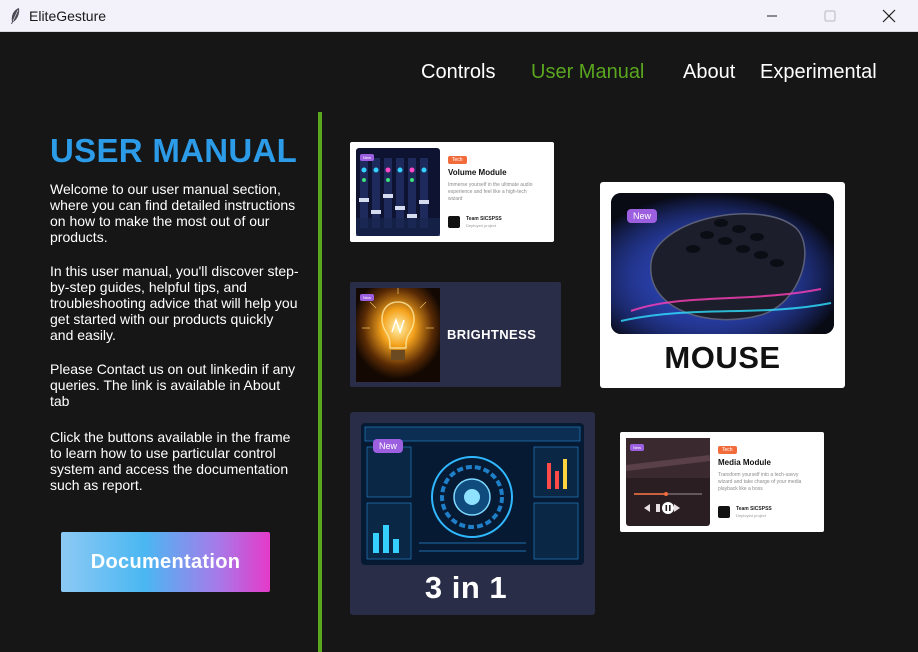 This screenshot has width=918, height=652. What do you see at coordinates (472, 513) in the screenshot?
I see `three-in-one-card: New 3 in 1` at bounding box center [472, 513].